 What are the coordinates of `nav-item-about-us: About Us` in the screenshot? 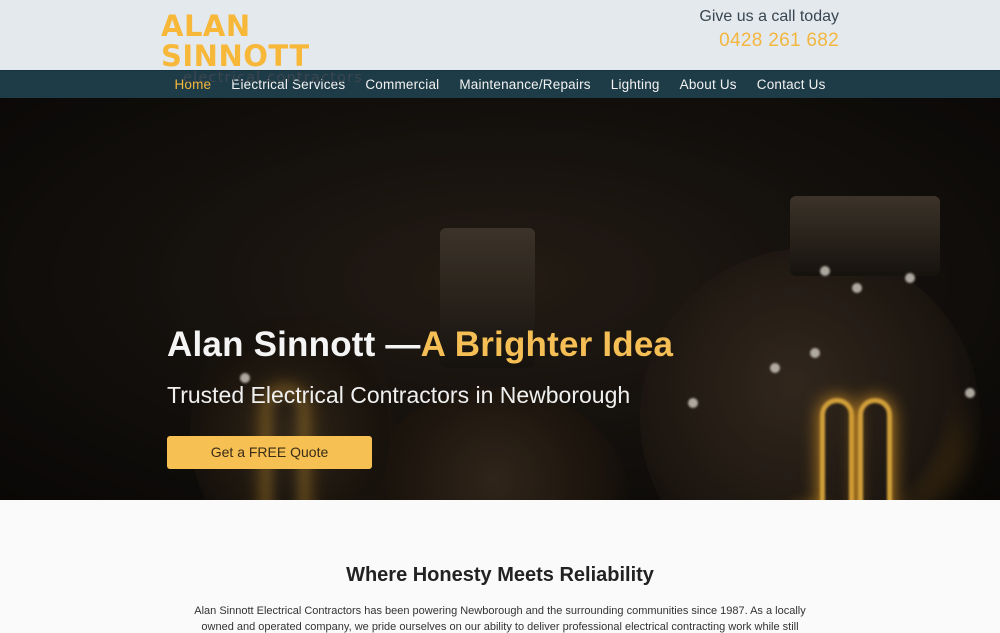 It's located at (708, 84).